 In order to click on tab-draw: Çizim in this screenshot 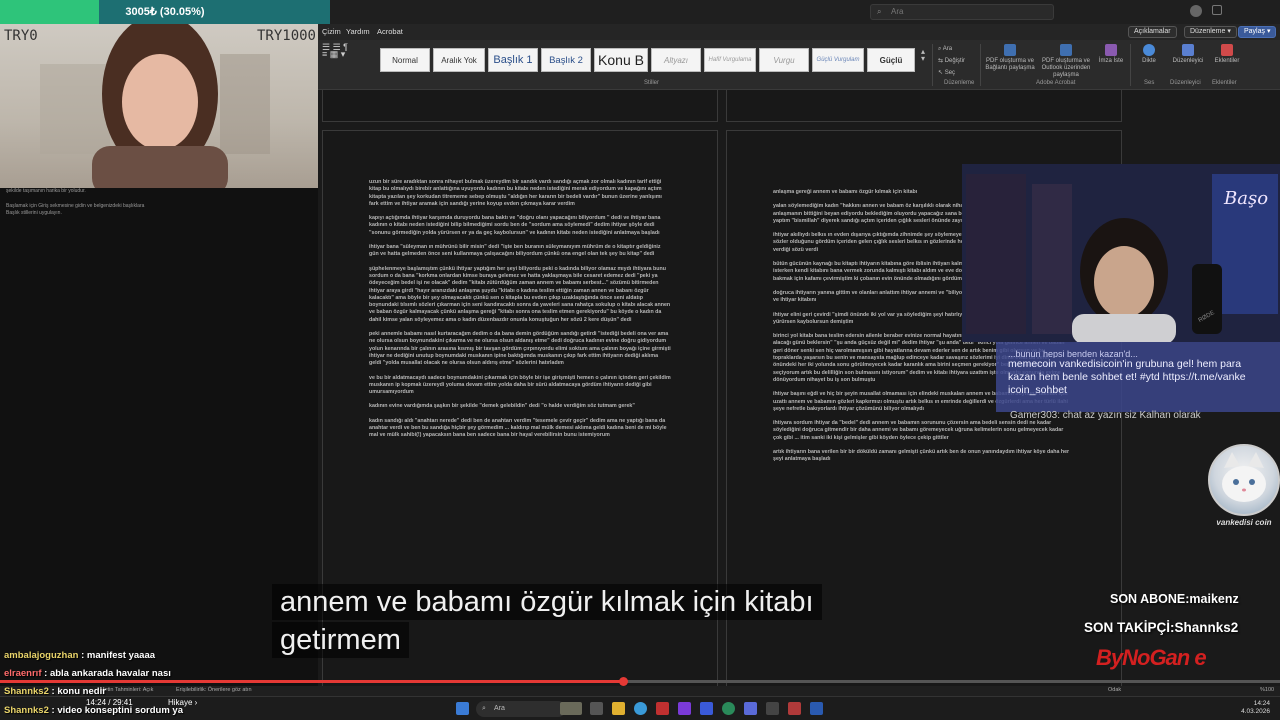, I will do `click(331, 31)`.